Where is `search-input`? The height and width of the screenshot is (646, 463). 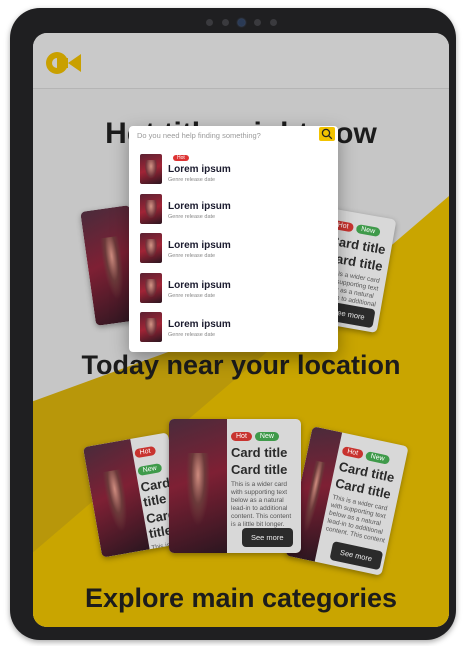 search-input is located at coordinates (225, 135).